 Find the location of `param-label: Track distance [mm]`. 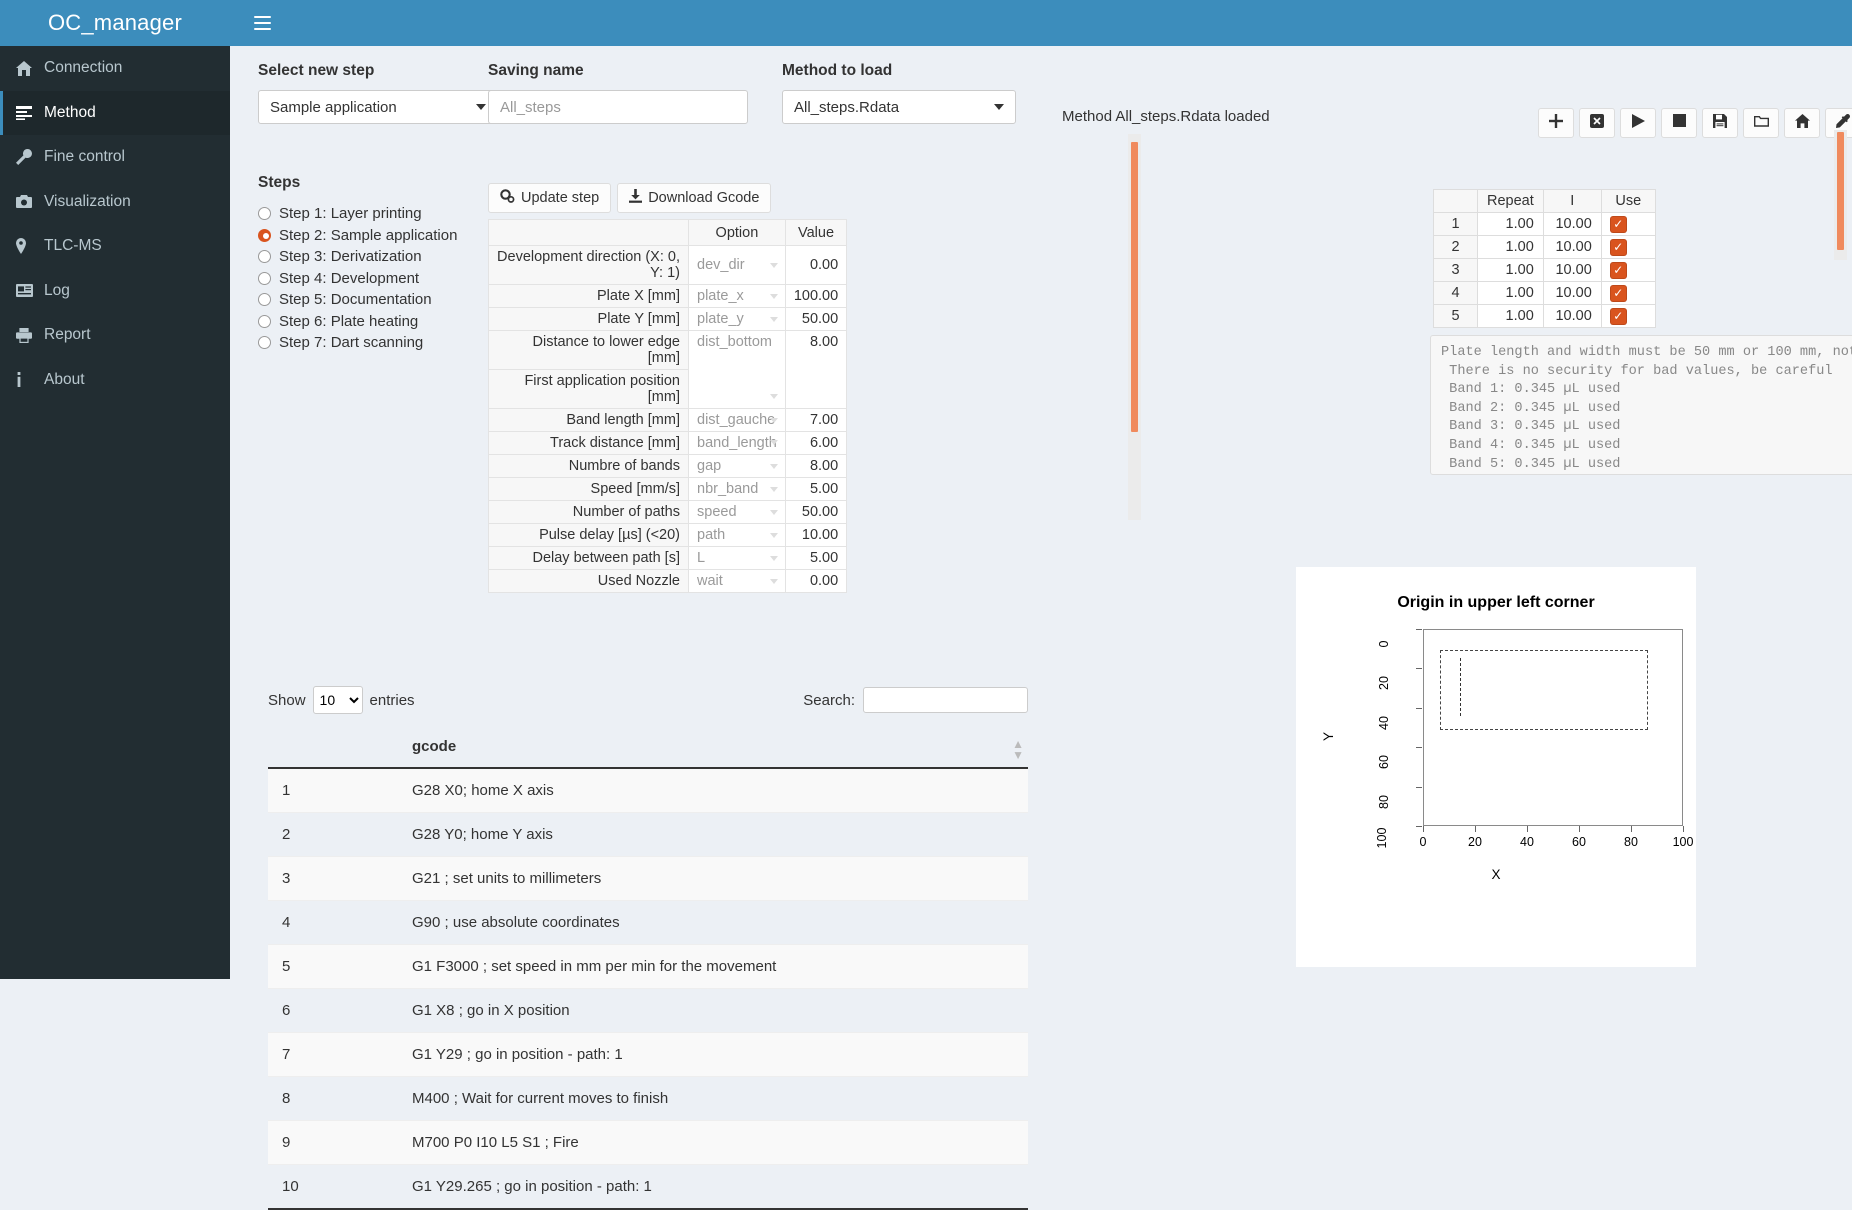

param-label: Track distance [mm] is located at coordinates (588, 443).